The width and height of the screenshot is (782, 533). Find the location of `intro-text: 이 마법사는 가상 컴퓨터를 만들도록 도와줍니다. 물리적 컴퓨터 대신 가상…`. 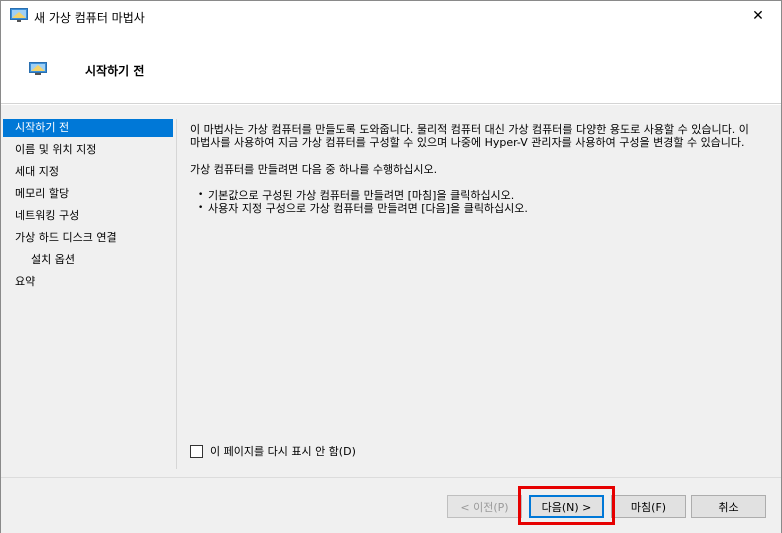

intro-text: 이 마법사는 가상 컴퓨터를 만들도록 도와줍니다. 물리적 컴퓨터 대신 가상… is located at coordinates (469, 136).